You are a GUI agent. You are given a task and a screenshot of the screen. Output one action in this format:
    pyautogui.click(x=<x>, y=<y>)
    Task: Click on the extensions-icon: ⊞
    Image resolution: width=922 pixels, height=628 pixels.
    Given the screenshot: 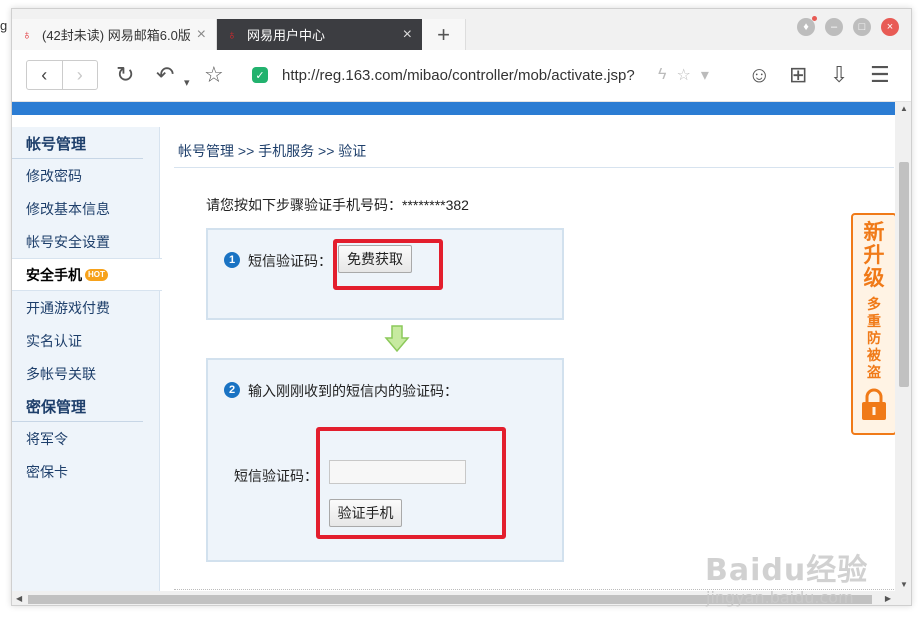 What is the action you would take?
    pyautogui.click(x=798, y=75)
    